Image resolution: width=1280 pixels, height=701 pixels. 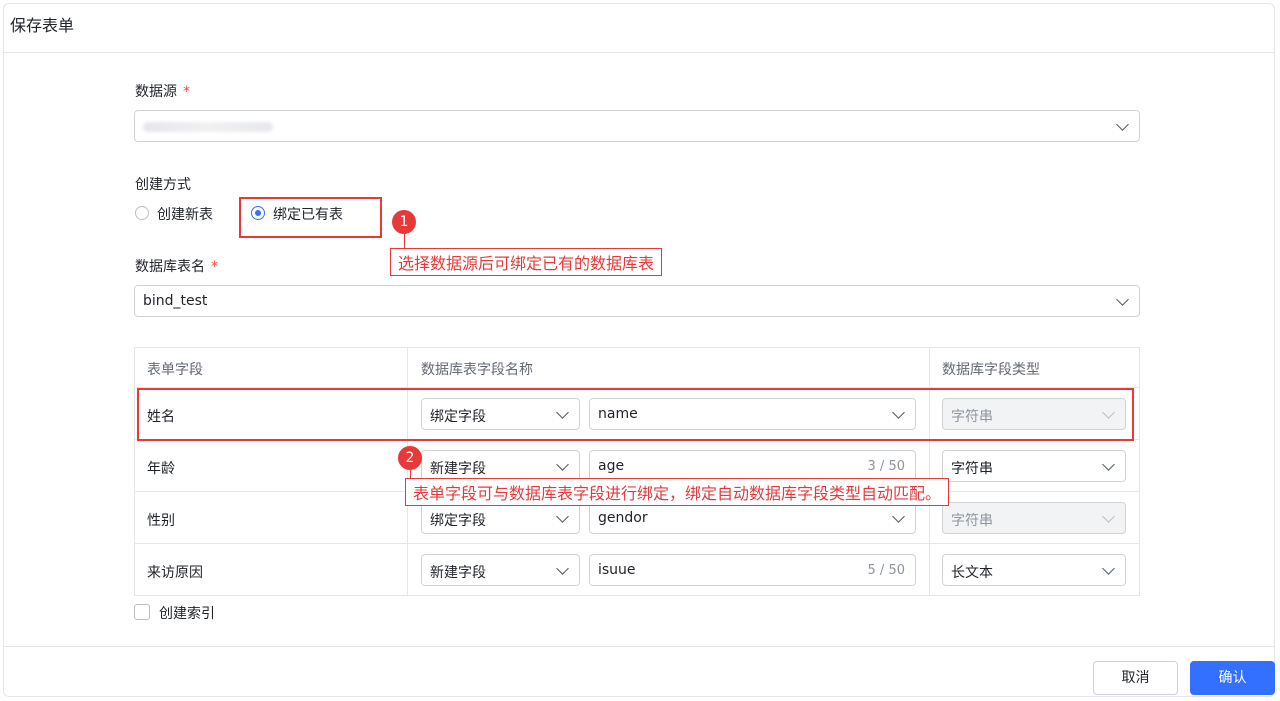 I want to click on db-column-input: isuue 5 / 50, so click(x=752, y=570).